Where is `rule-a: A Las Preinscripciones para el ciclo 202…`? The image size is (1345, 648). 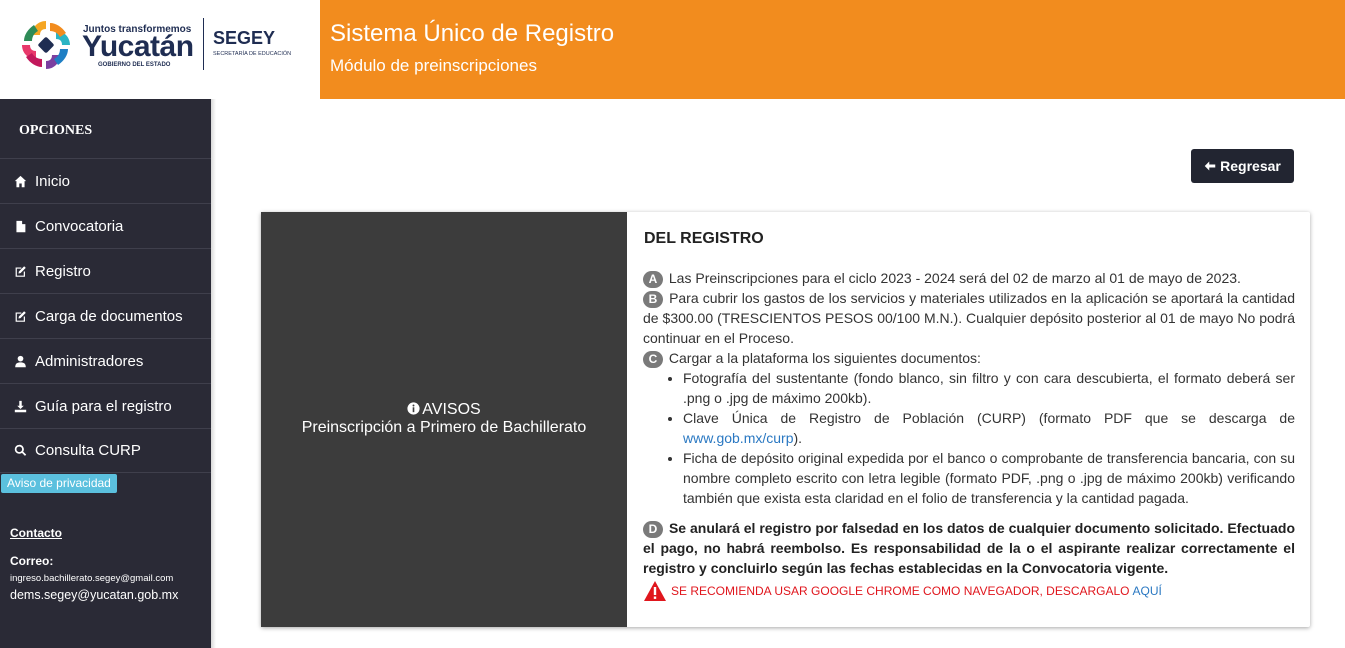
rule-a: A Las Preinscripciones para el ciclo 202… is located at coordinates (969, 278).